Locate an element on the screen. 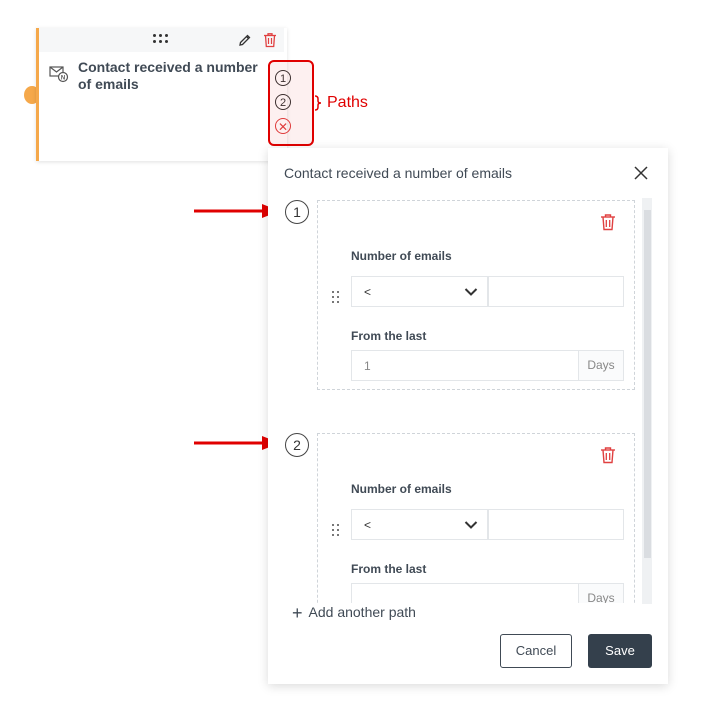  from-the-last-value: 1 is located at coordinates (367, 366).